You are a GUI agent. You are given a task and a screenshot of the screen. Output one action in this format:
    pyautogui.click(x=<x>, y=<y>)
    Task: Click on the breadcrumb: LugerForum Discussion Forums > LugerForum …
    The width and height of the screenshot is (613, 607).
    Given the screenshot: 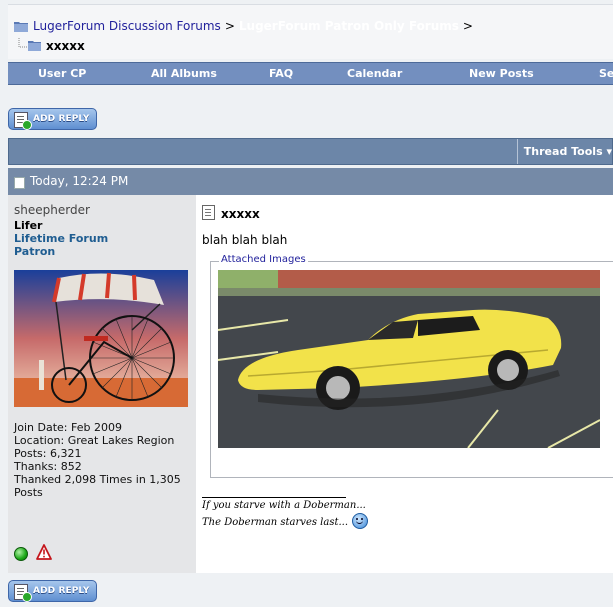 What is the action you would take?
    pyautogui.click(x=310, y=31)
    